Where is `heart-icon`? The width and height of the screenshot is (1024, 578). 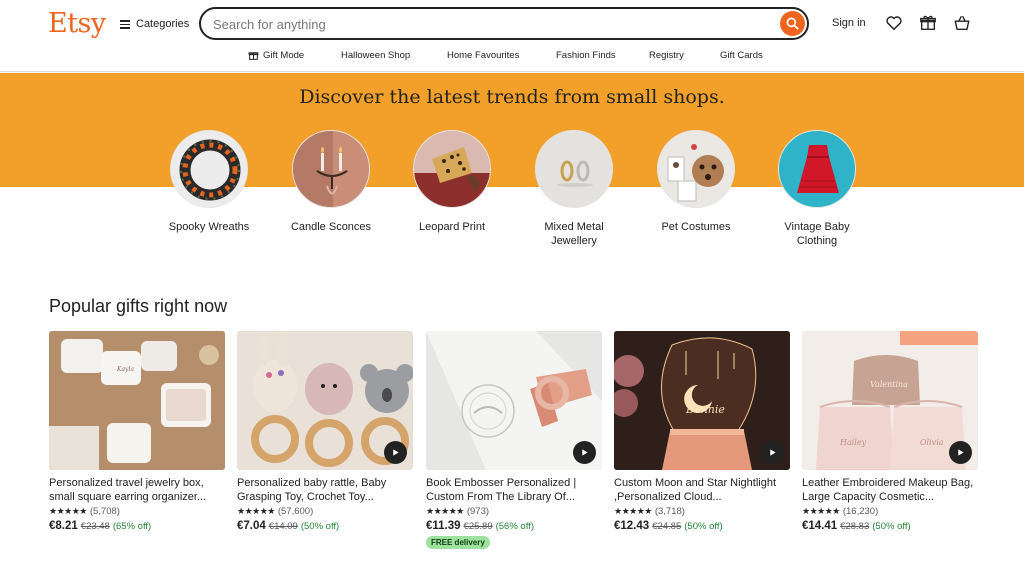 heart-icon is located at coordinates (894, 23).